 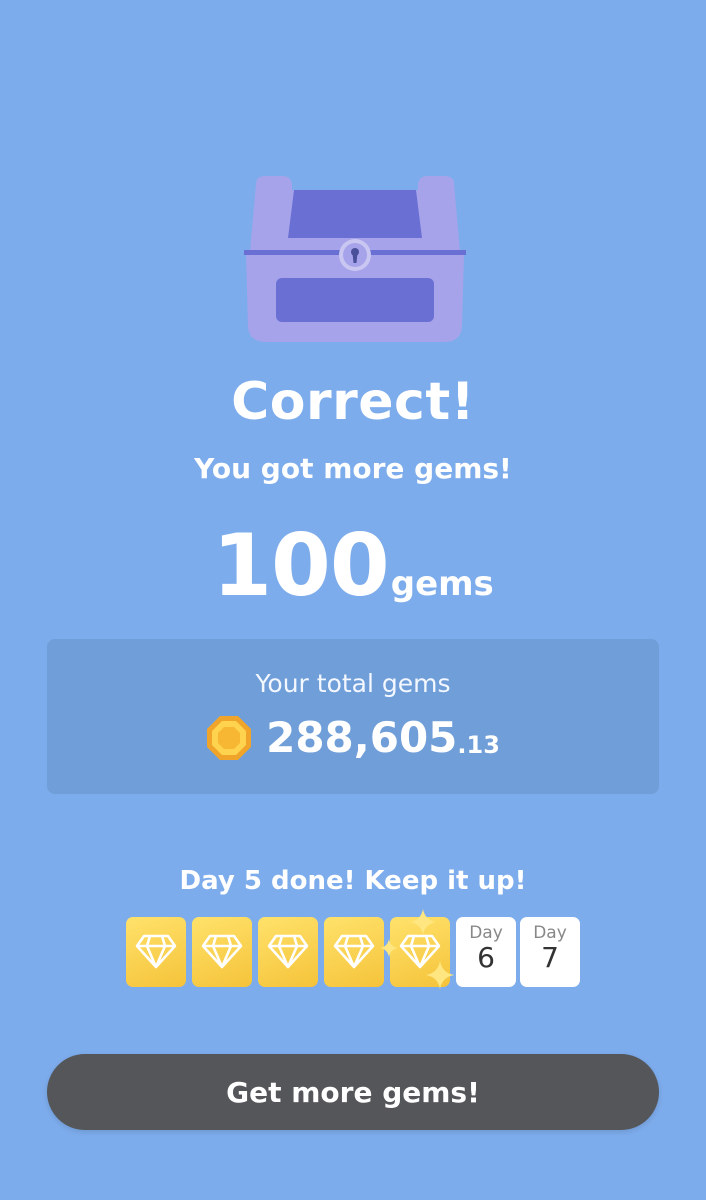 What do you see at coordinates (353, 881) in the screenshot?
I see `streak-message: Day 5 done! Keep it up!` at bounding box center [353, 881].